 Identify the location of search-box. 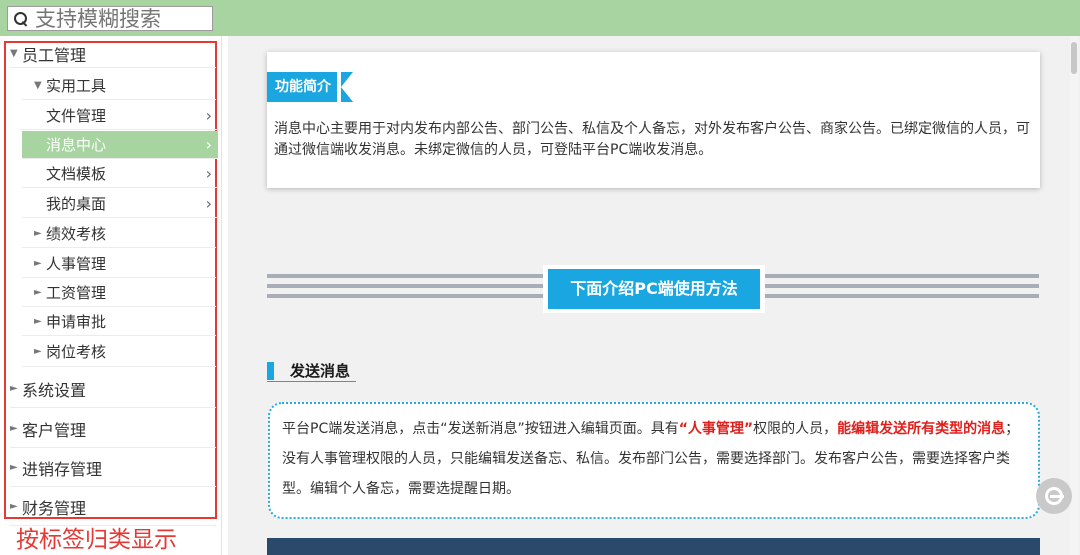
(110, 18).